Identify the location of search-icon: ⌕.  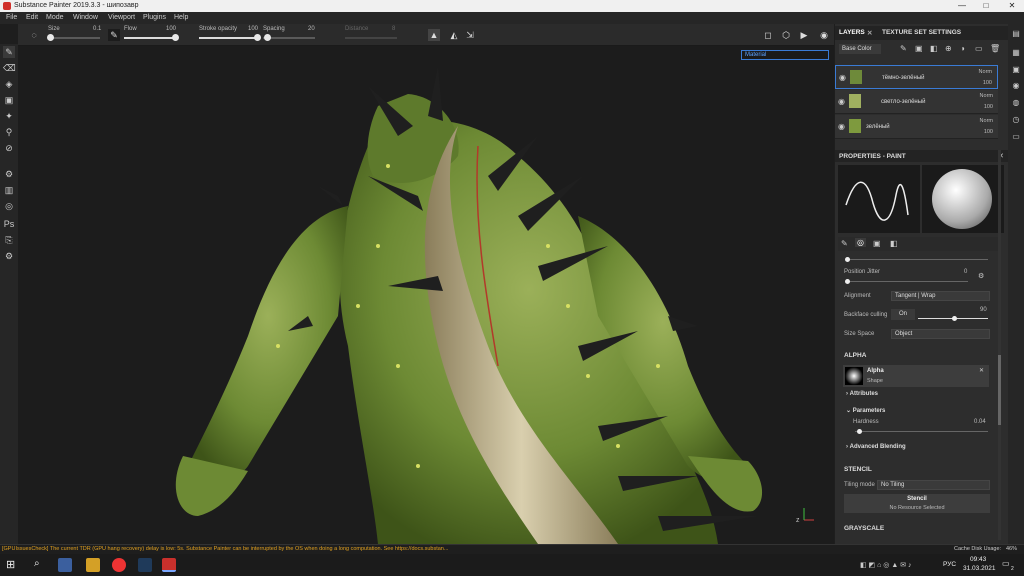
(37, 563).